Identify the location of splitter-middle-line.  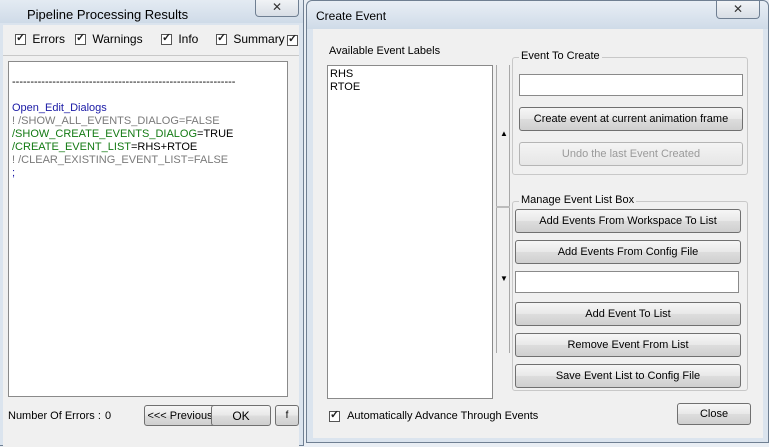
(503, 207).